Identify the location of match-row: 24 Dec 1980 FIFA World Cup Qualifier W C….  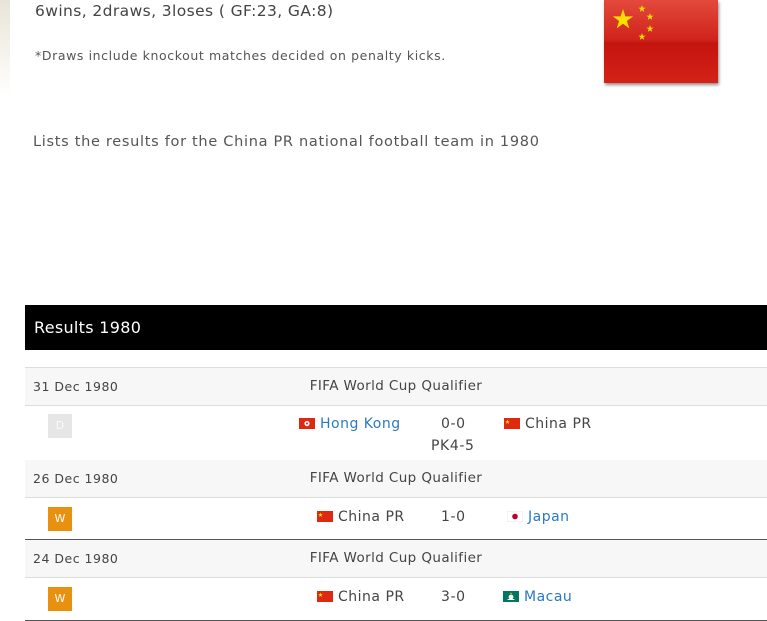
(396, 580).